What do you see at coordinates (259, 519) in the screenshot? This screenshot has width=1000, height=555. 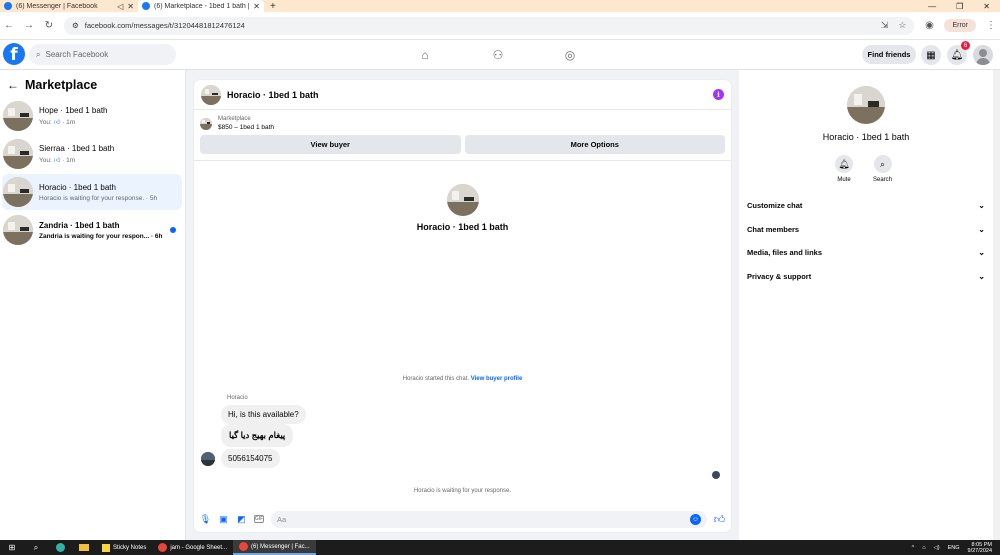 I see `gif-icon: GIF` at bounding box center [259, 519].